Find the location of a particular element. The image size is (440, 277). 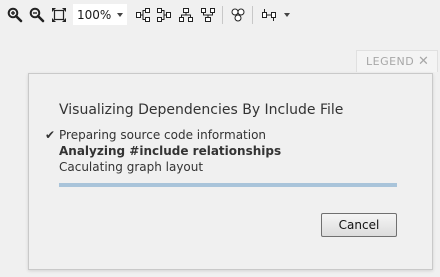

progress-bar is located at coordinates (228, 185).